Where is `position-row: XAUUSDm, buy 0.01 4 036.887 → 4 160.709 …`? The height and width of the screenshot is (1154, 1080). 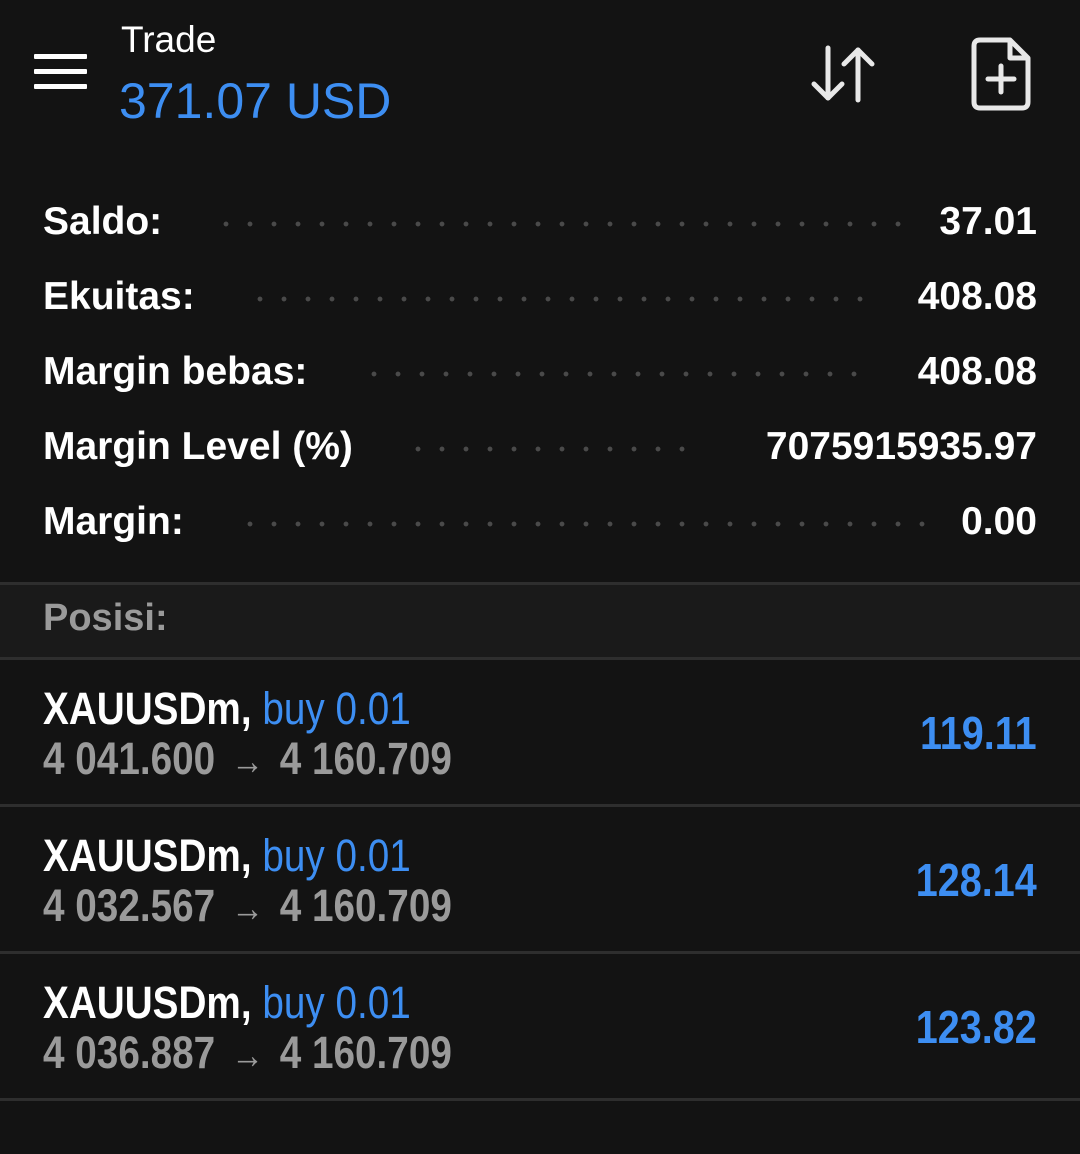 position-row: XAUUSDm, buy 0.01 4 036.887 → 4 160.709 … is located at coordinates (540, 1026).